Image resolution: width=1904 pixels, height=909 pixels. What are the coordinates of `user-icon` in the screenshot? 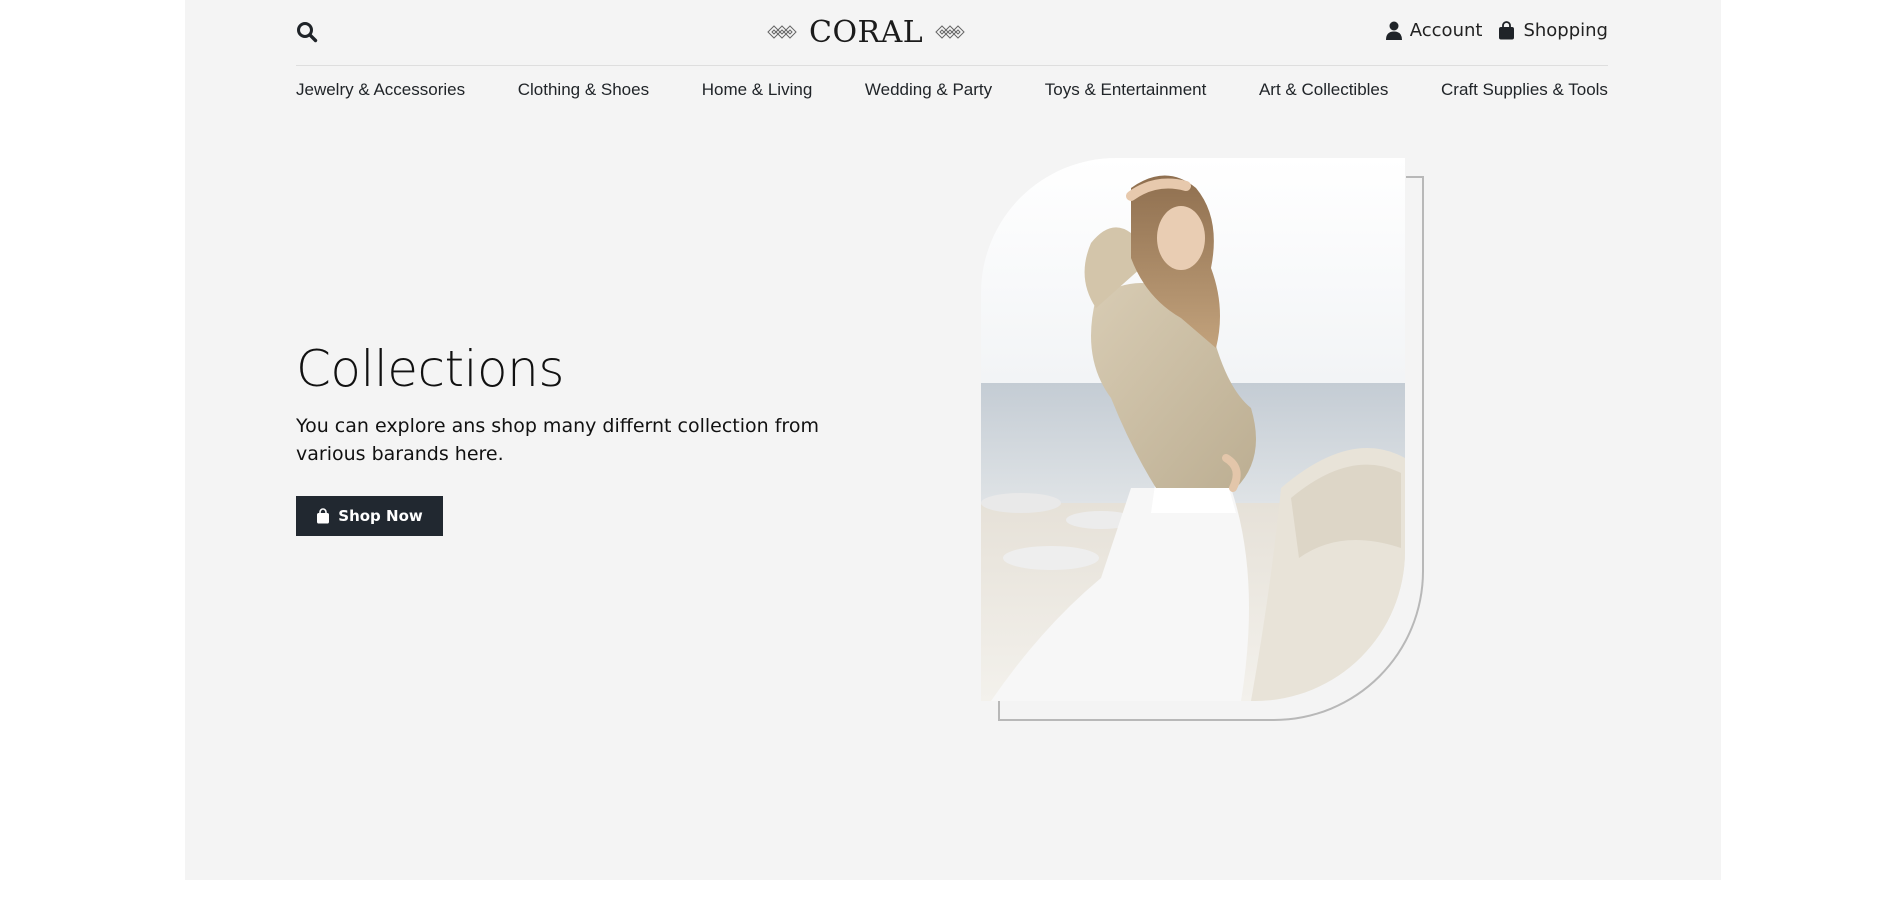 It's located at (1393, 30).